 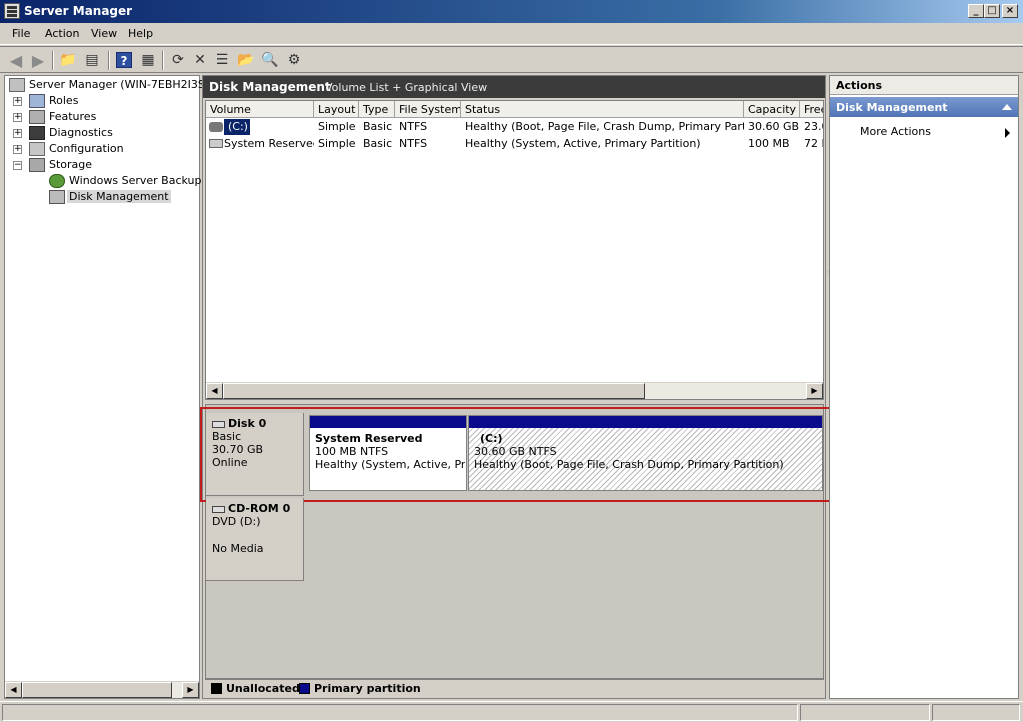 I want to click on table-cell: 23.0, so click(x=813, y=126).